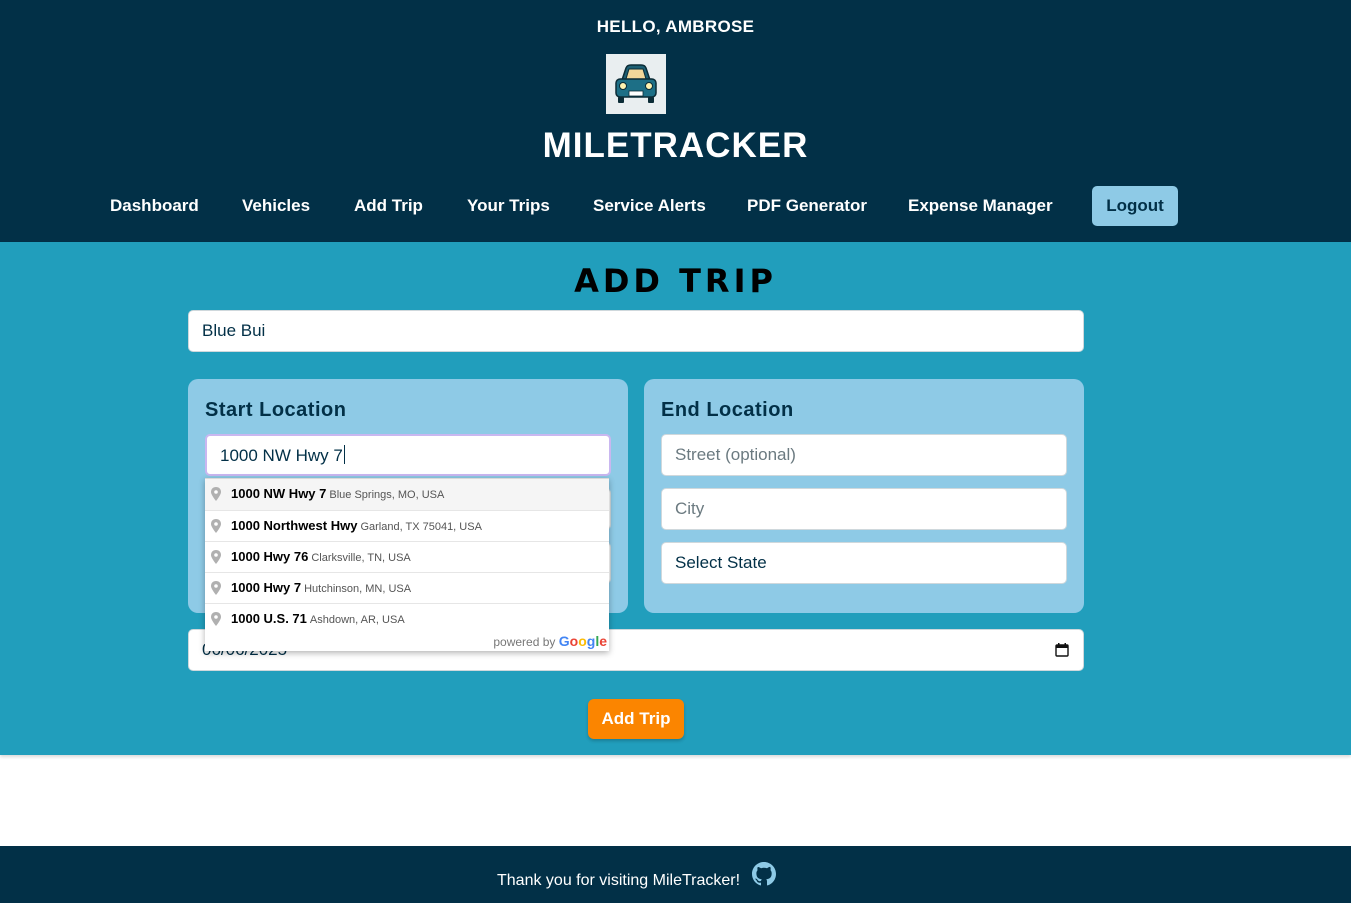 The height and width of the screenshot is (903, 1351). Describe the element at coordinates (281, 455) in the screenshot. I see `start-street-value: 1000 NW Hwy 7` at that location.